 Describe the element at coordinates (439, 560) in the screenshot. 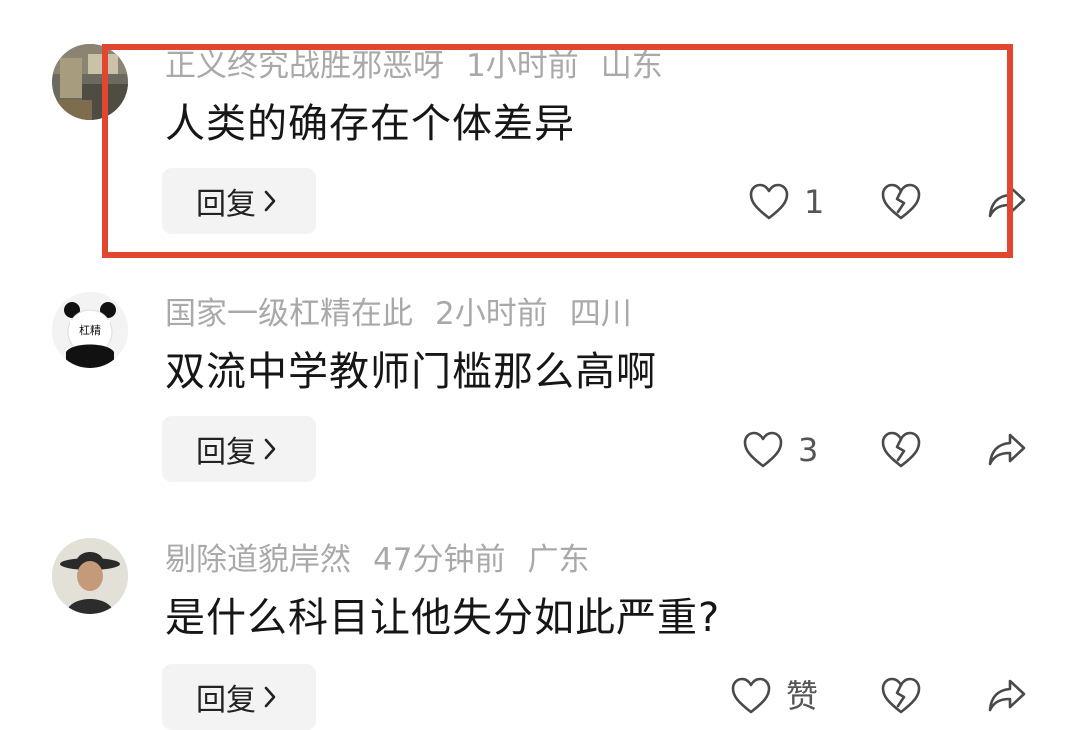

I see `timestamp: 47分钟前` at that location.